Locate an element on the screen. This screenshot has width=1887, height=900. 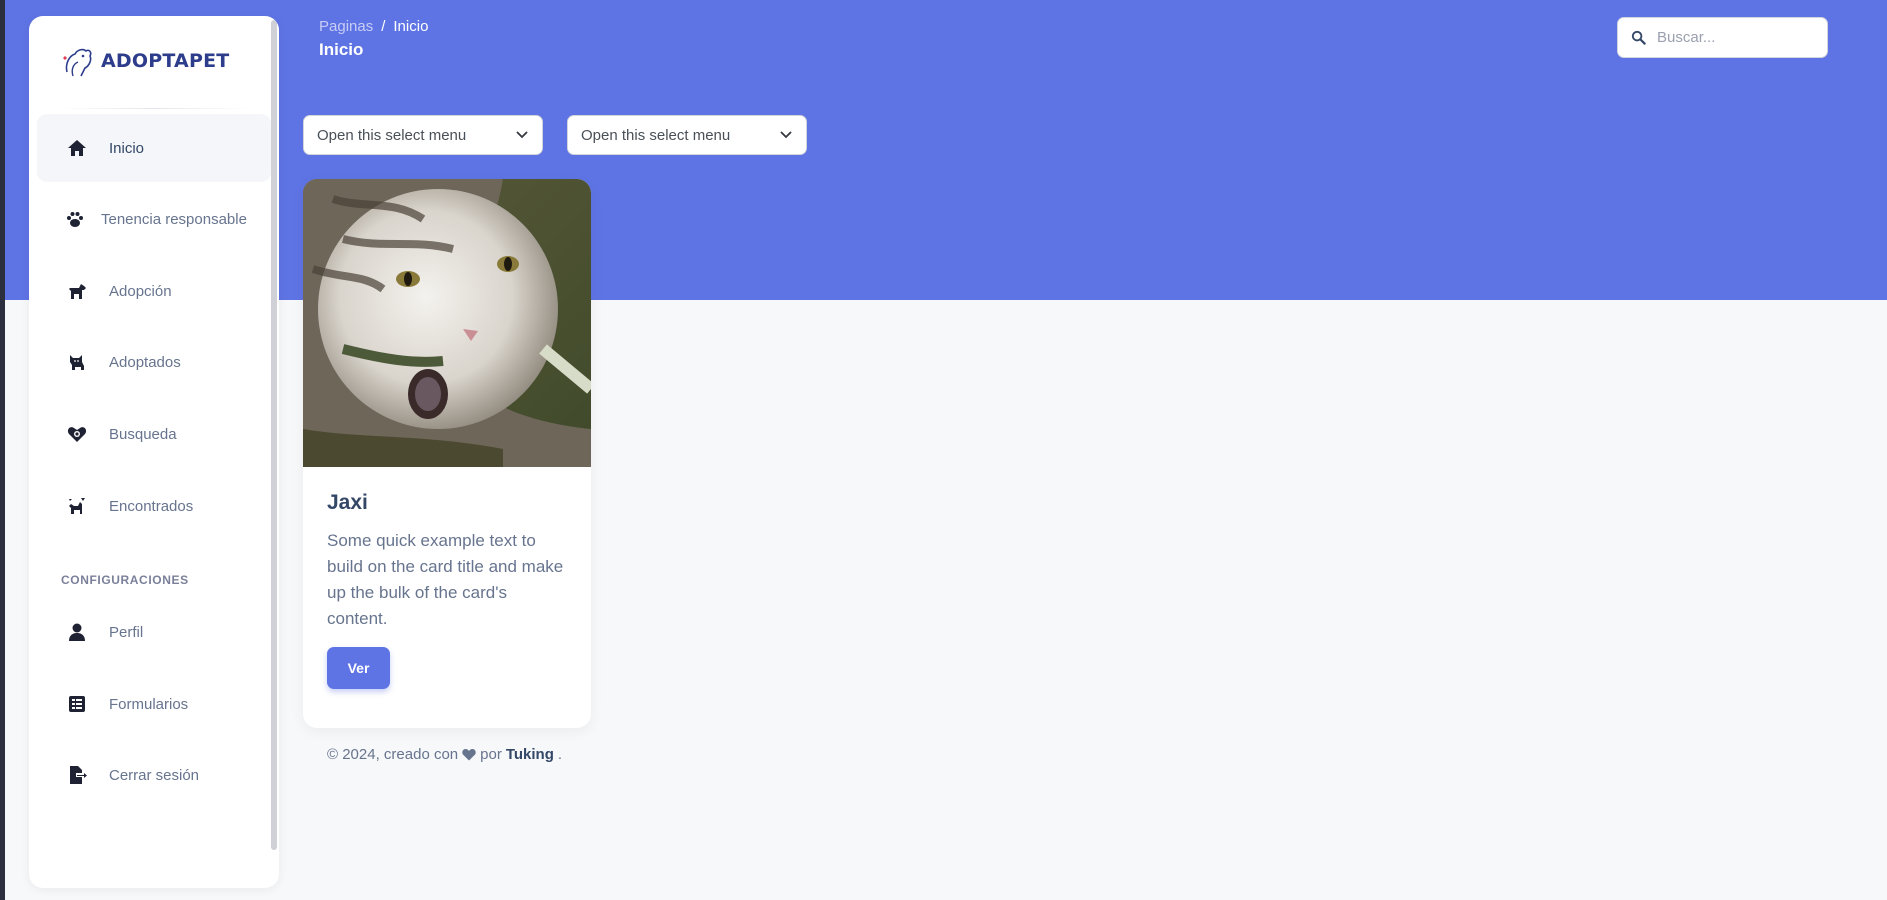
breadcrumb: Paginas / Inicio is located at coordinates (373, 26).